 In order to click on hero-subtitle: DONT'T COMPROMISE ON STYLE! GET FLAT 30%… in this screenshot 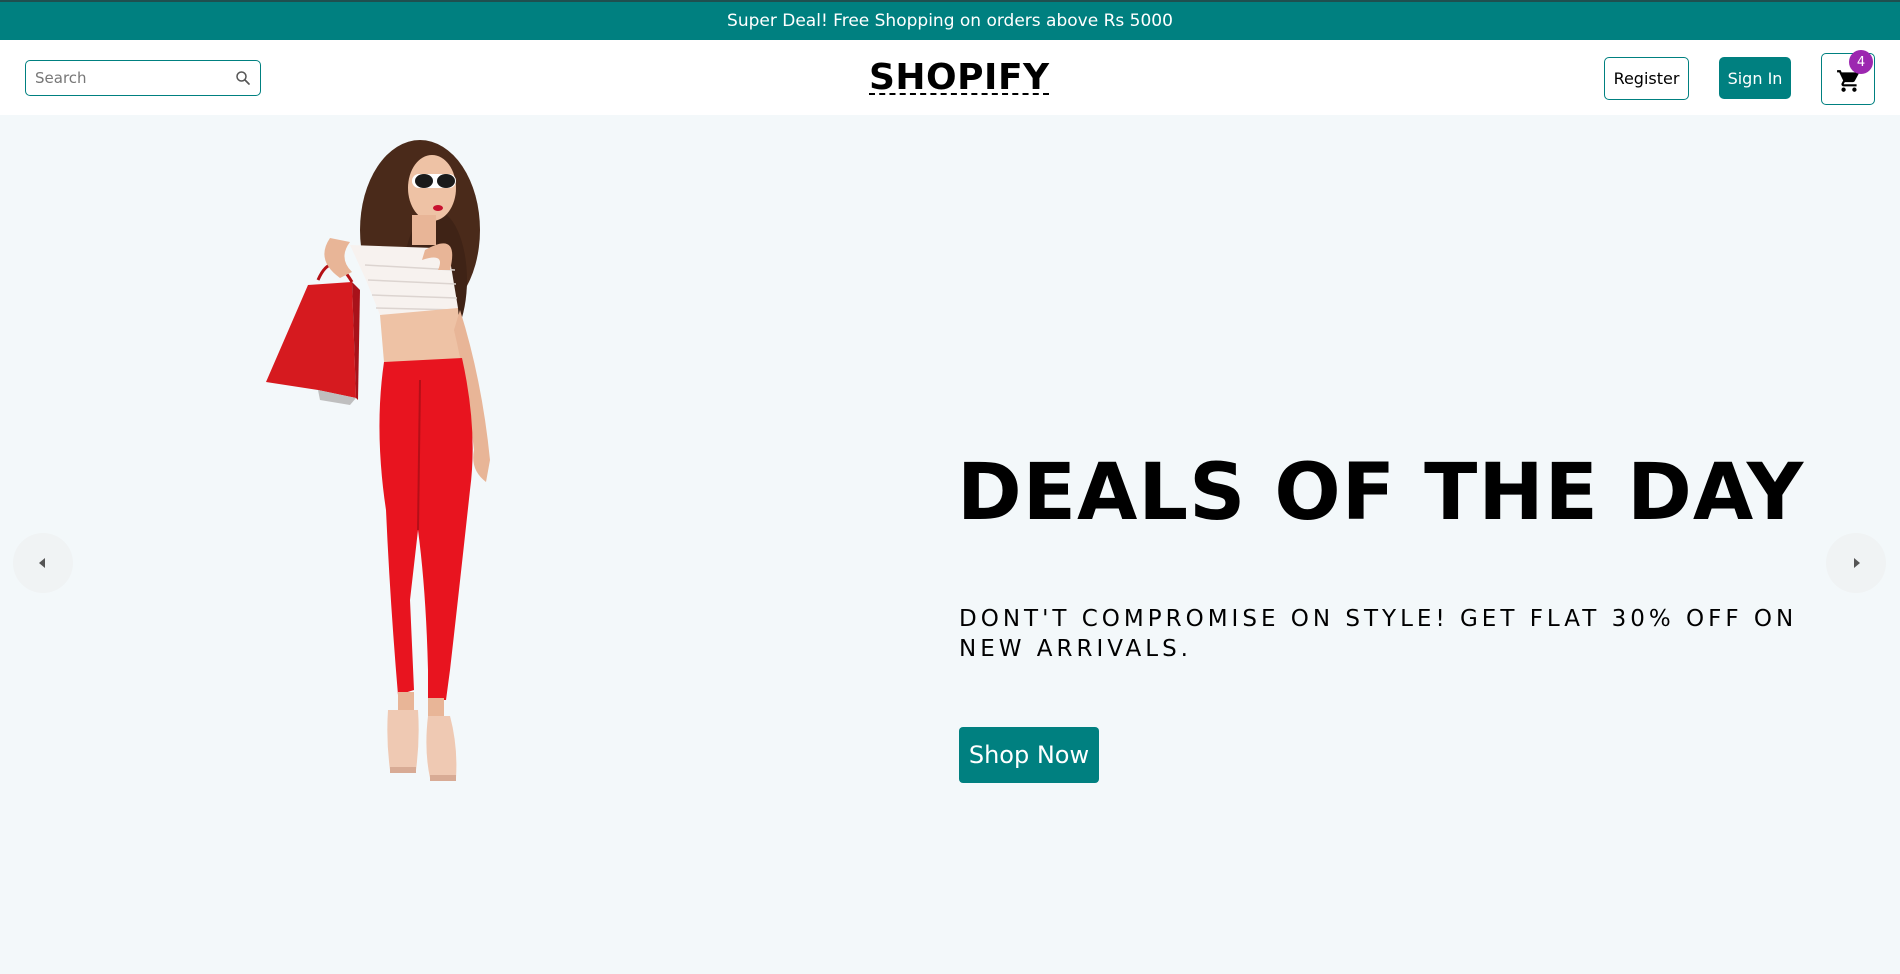, I will do `click(1378, 634)`.